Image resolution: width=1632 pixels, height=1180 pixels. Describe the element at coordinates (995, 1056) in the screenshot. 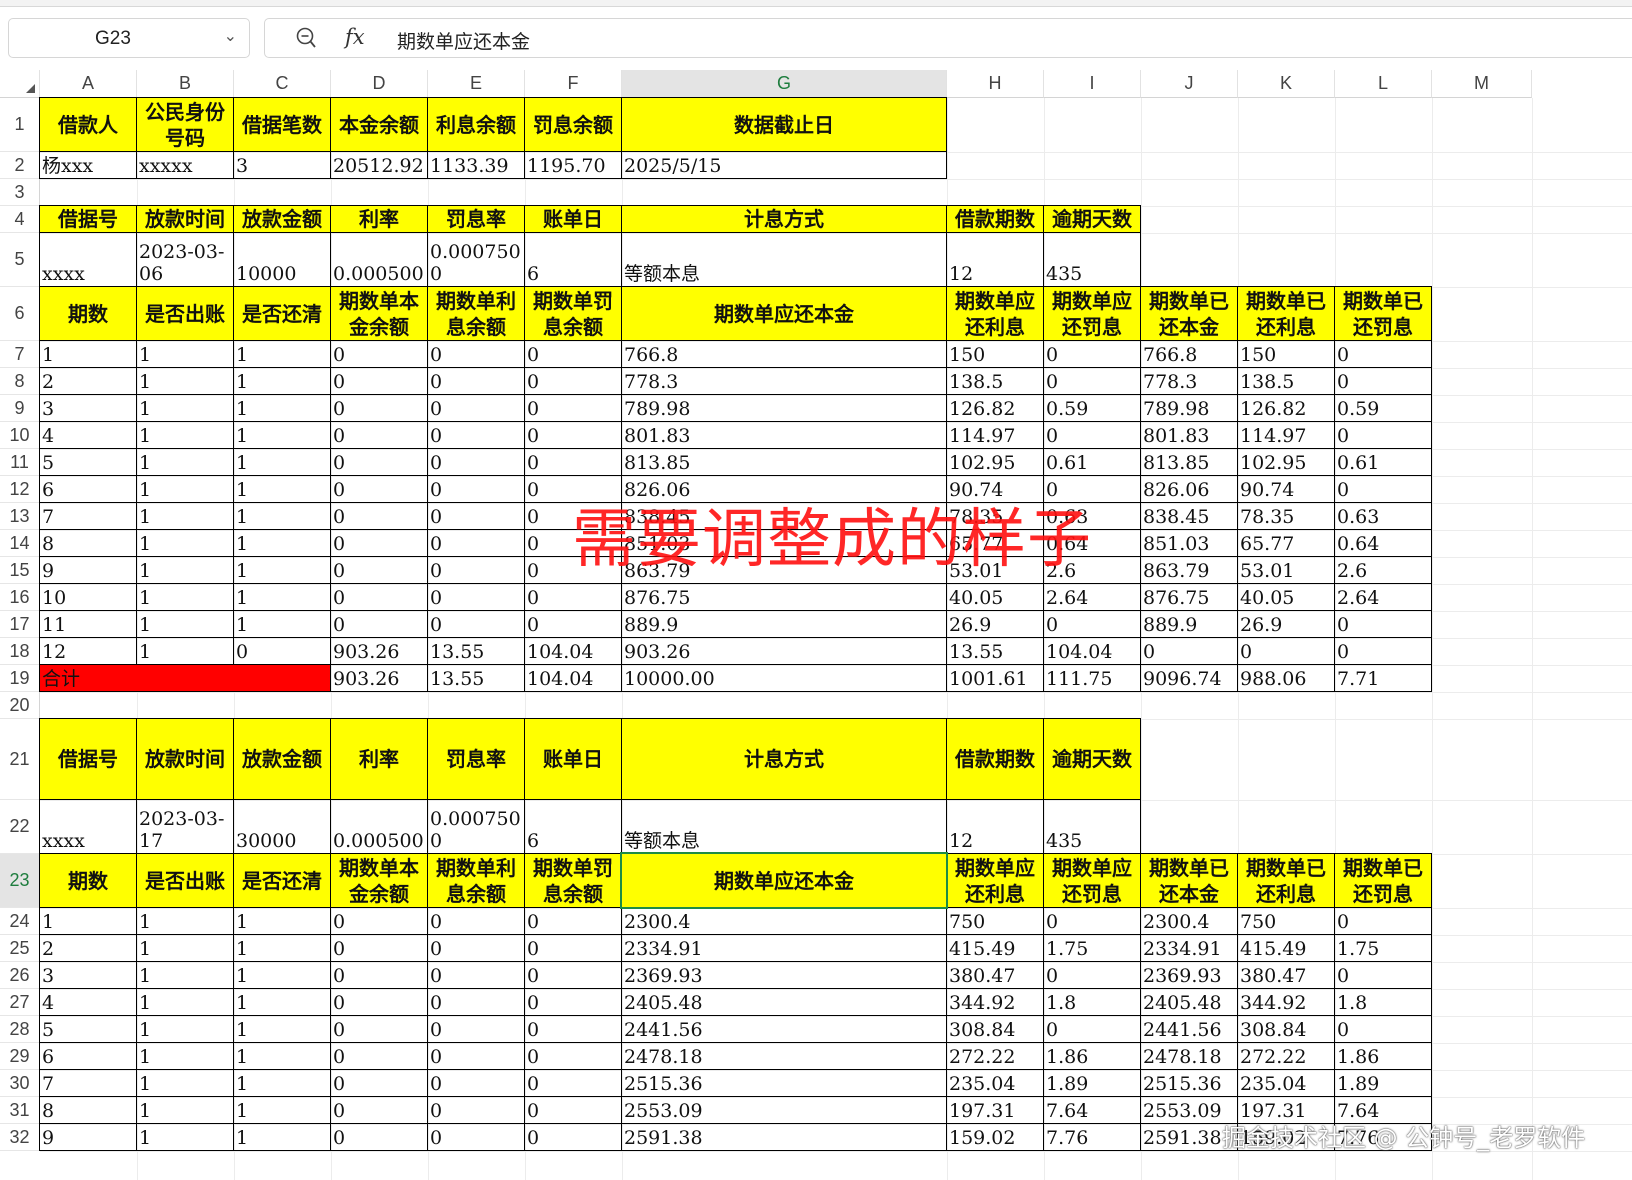

I see `schedule-cell: 272.22` at that location.